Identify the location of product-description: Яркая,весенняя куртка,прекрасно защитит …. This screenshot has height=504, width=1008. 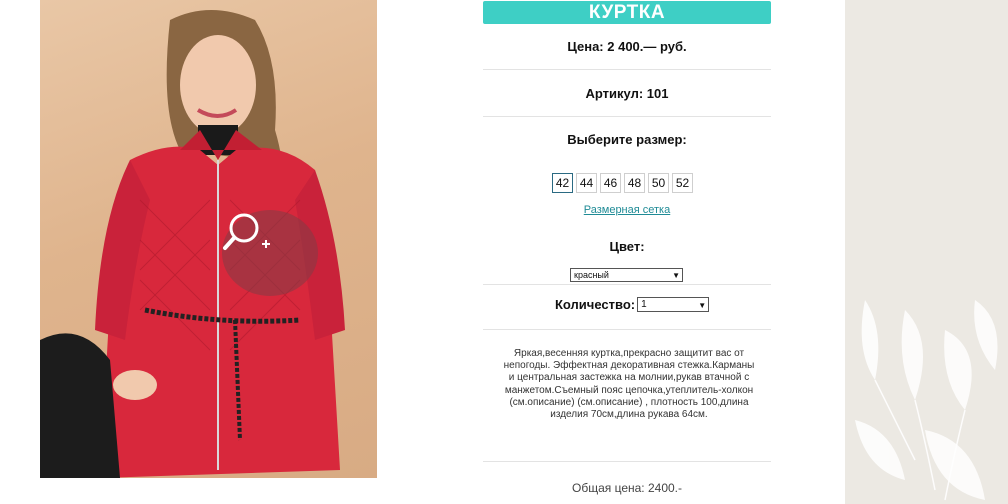
(629, 384).